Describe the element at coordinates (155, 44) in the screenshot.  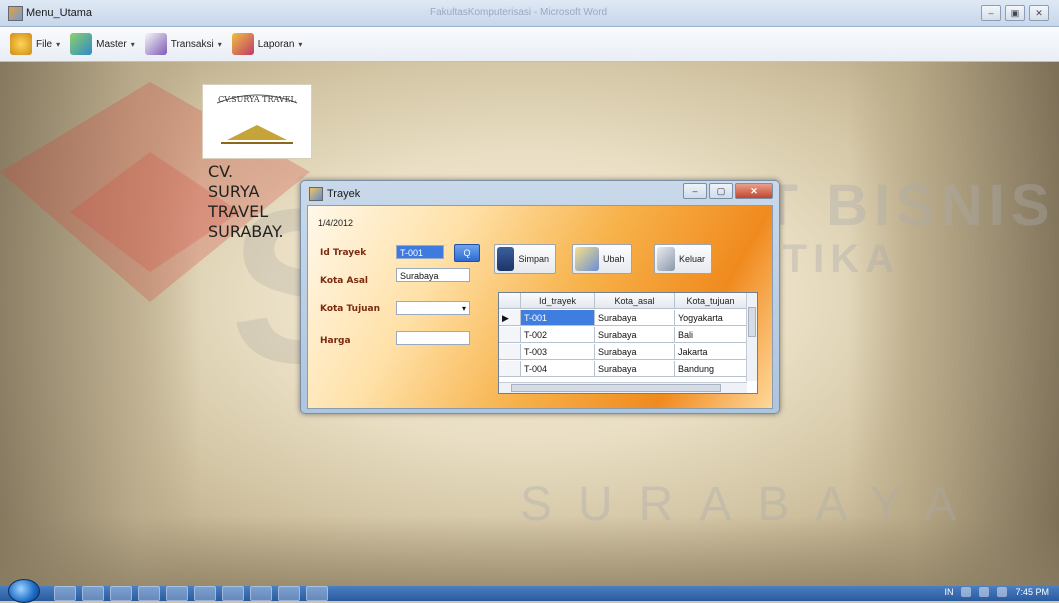
I see `transaksi-icon` at that location.